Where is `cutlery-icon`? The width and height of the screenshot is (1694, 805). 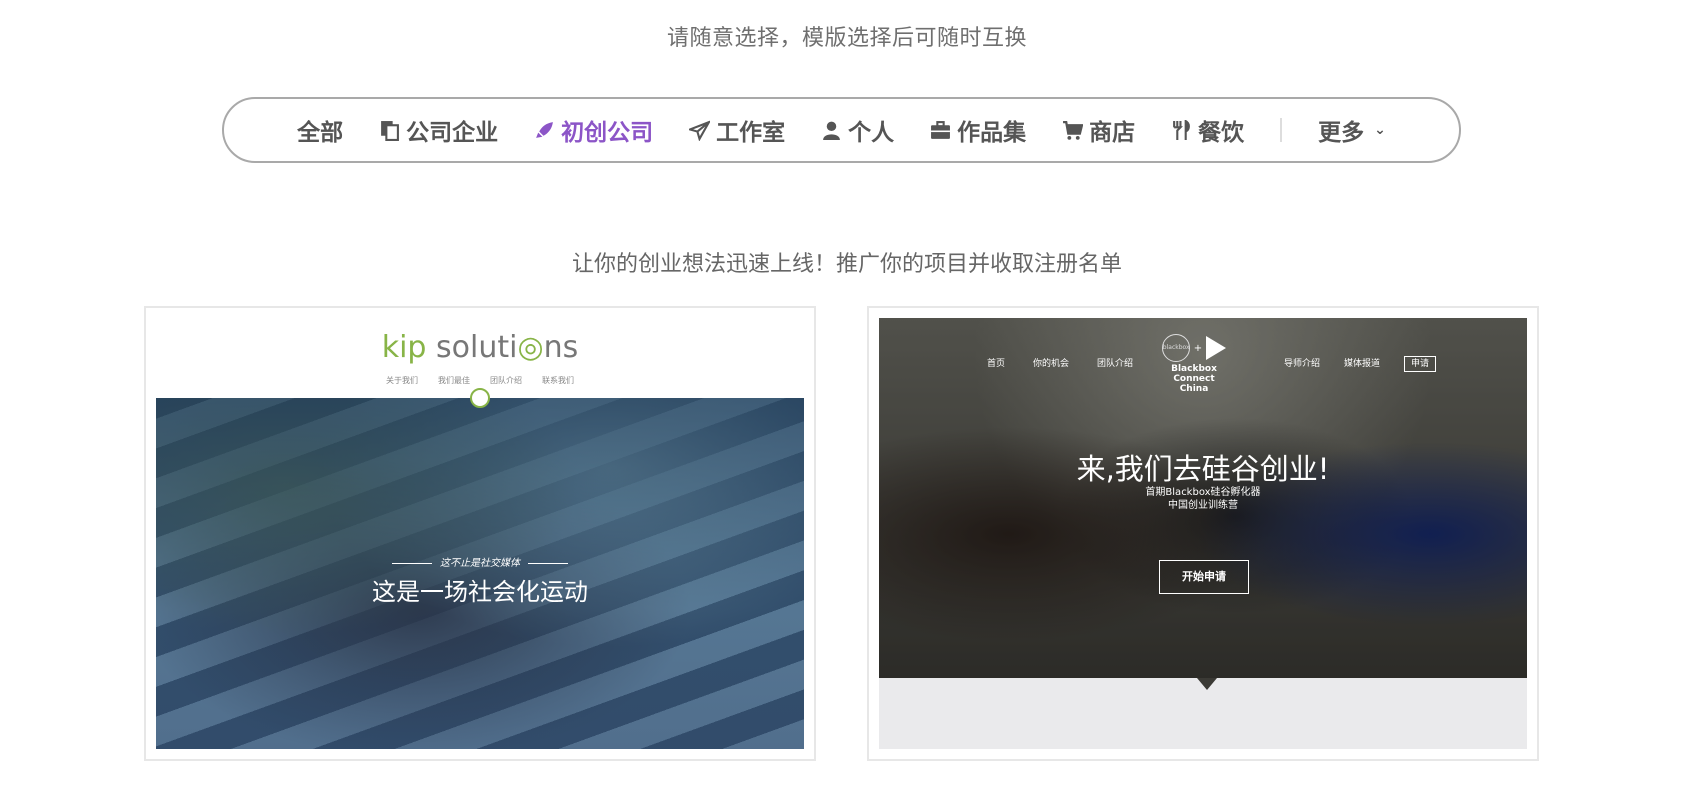
cutlery-icon is located at coordinates (1182, 129).